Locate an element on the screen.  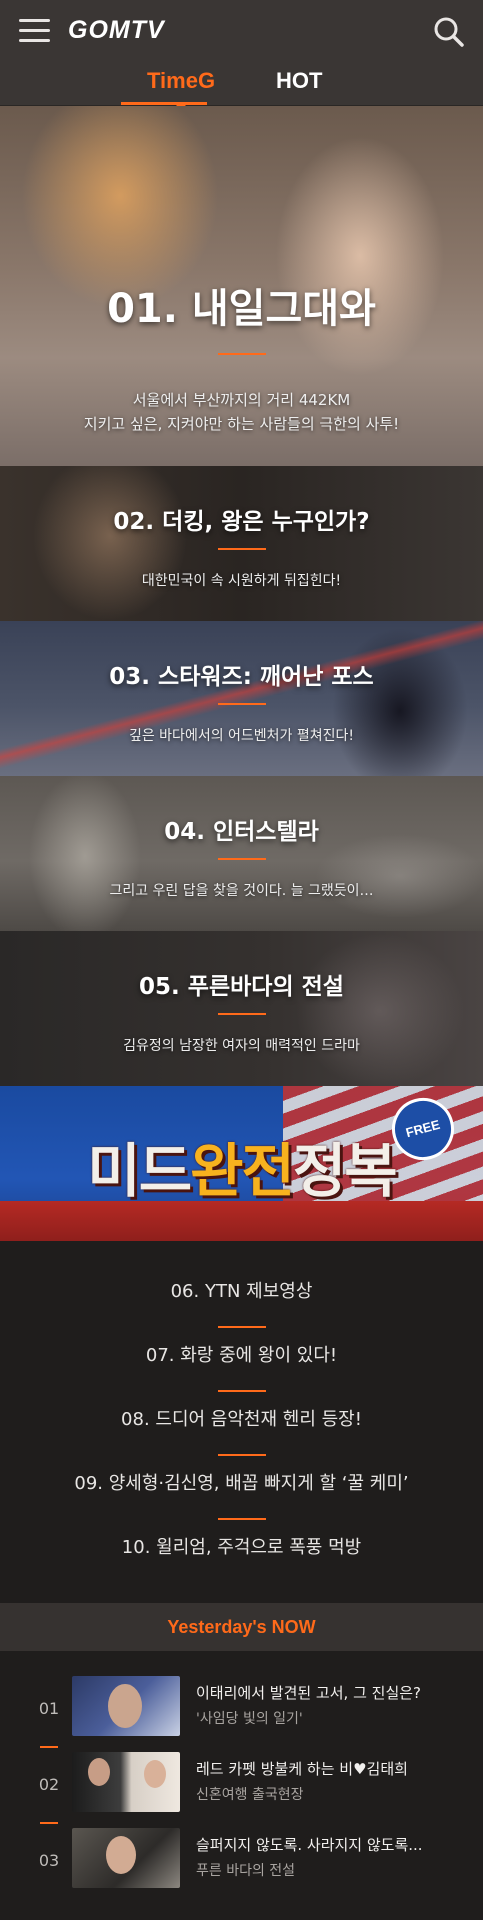
rank-item-07: 07. 화랑 중에 왕이 있다! is located at coordinates (241, 1363).